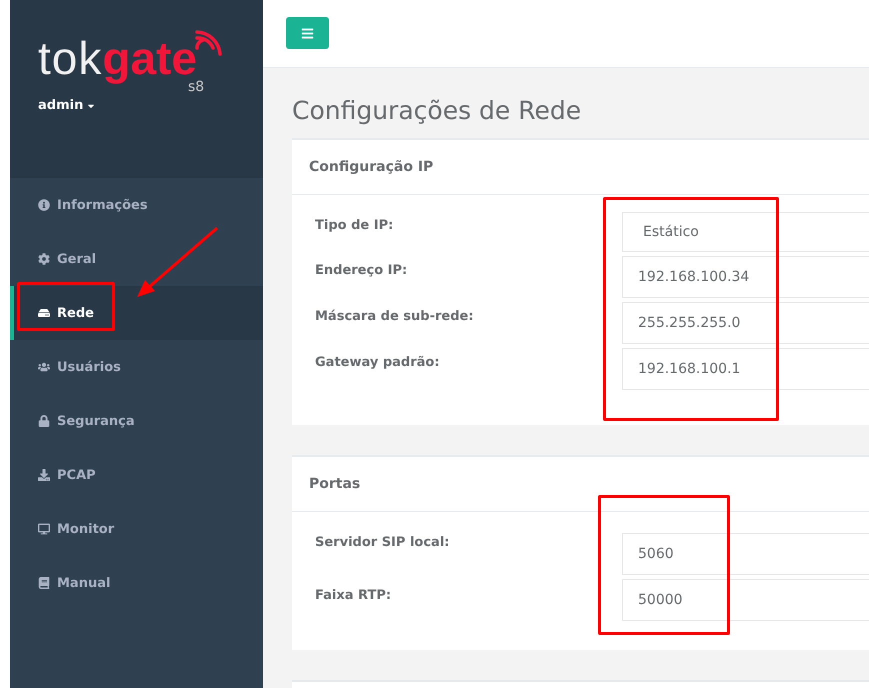 This screenshot has height=688, width=869. Describe the element at coordinates (136, 583) in the screenshot. I see `nav-item: Manual` at that location.